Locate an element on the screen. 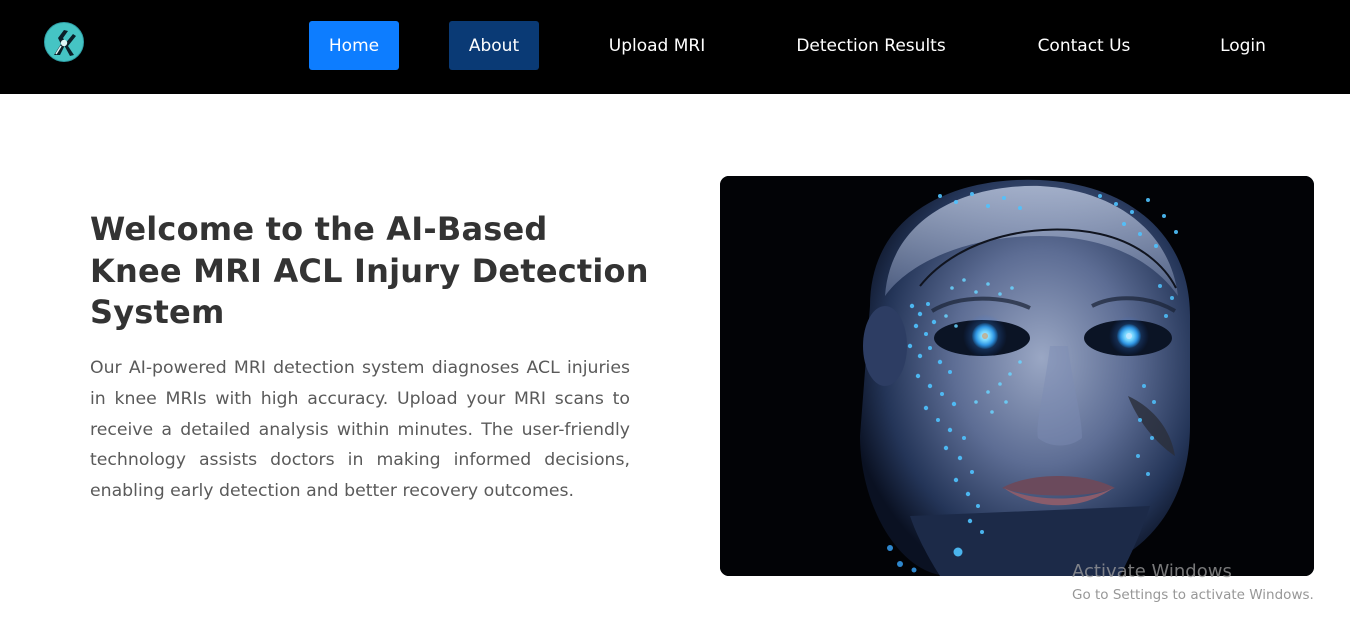 This screenshot has width=1350, height=621. nav-about-button: About is located at coordinates (494, 45).